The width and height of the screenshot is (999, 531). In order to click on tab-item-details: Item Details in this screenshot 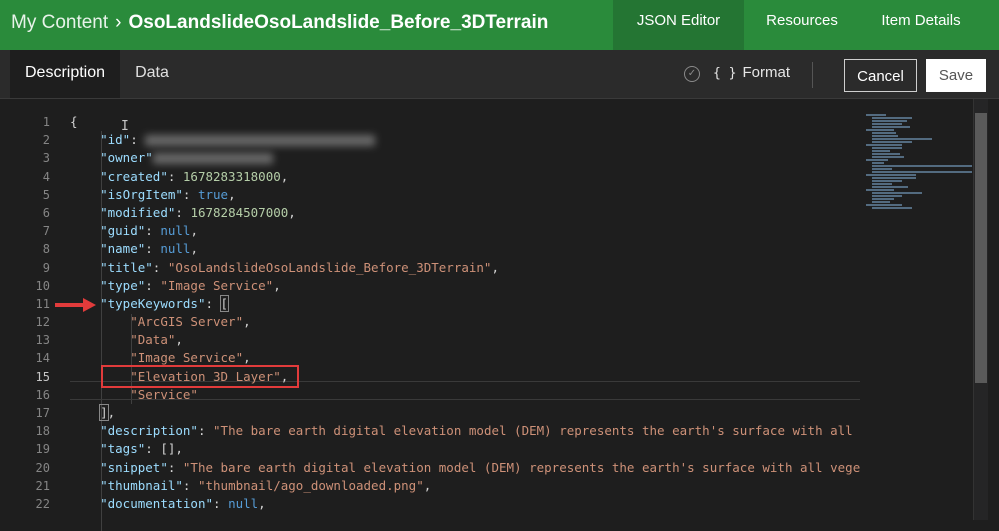, I will do `click(921, 25)`.